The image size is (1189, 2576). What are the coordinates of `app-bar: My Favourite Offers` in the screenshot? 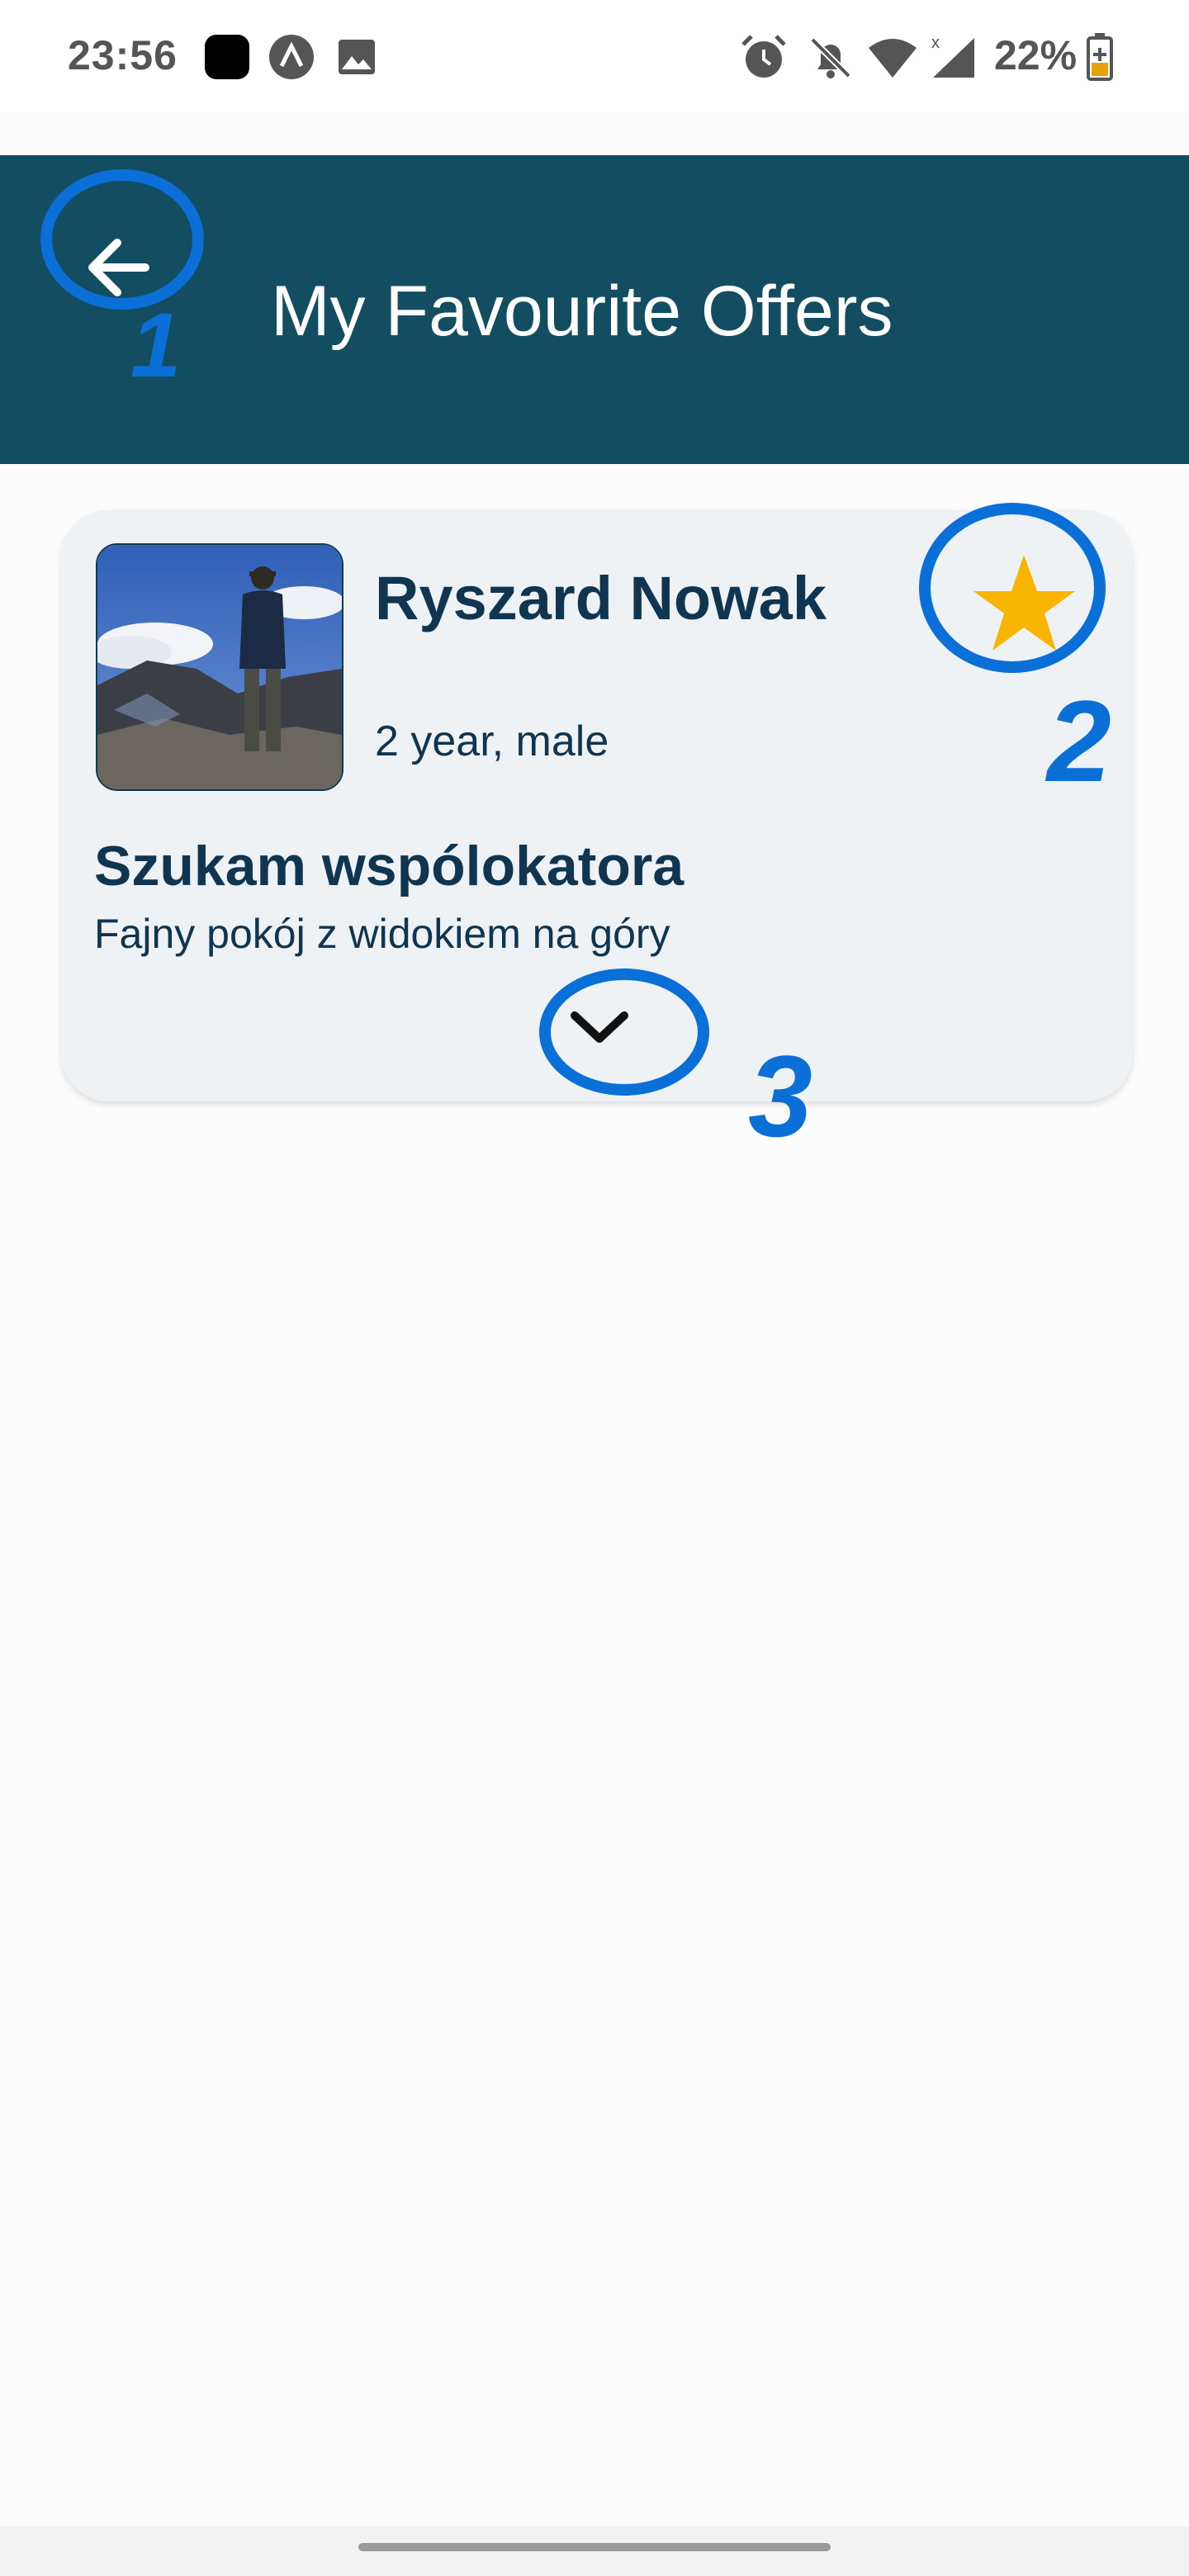 It's located at (594, 309).